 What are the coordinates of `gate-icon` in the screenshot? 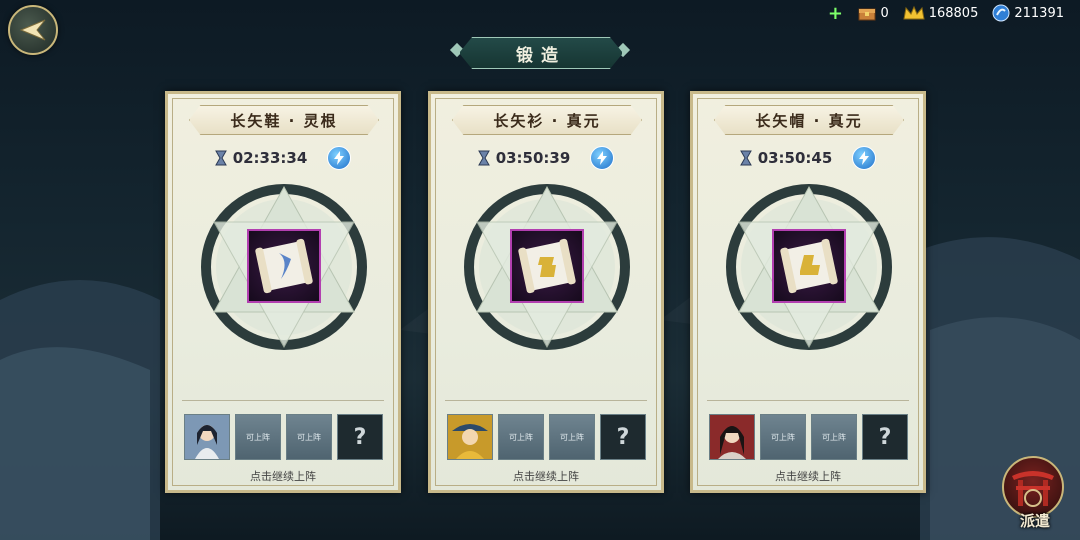 It's located at (1033, 489).